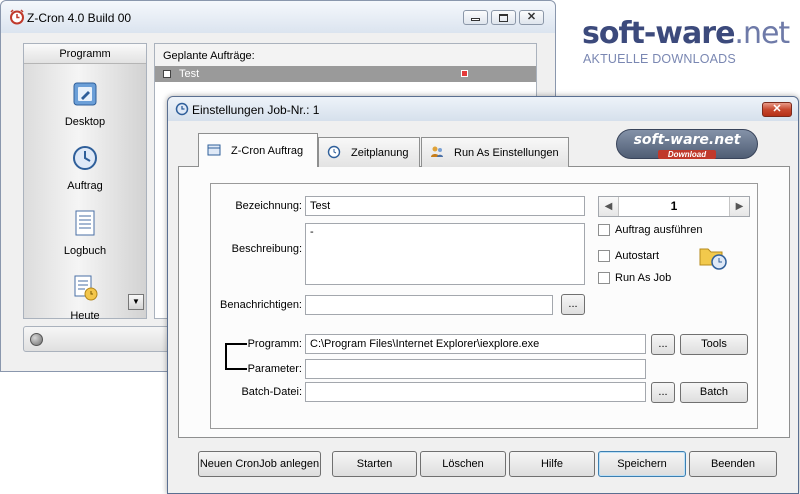 The image size is (800, 494). What do you see at coordinates (261, 305) in the screenshot?
I see `benachrichtigen-label: Benachrichtigen:` at bounding box center [261, 305].